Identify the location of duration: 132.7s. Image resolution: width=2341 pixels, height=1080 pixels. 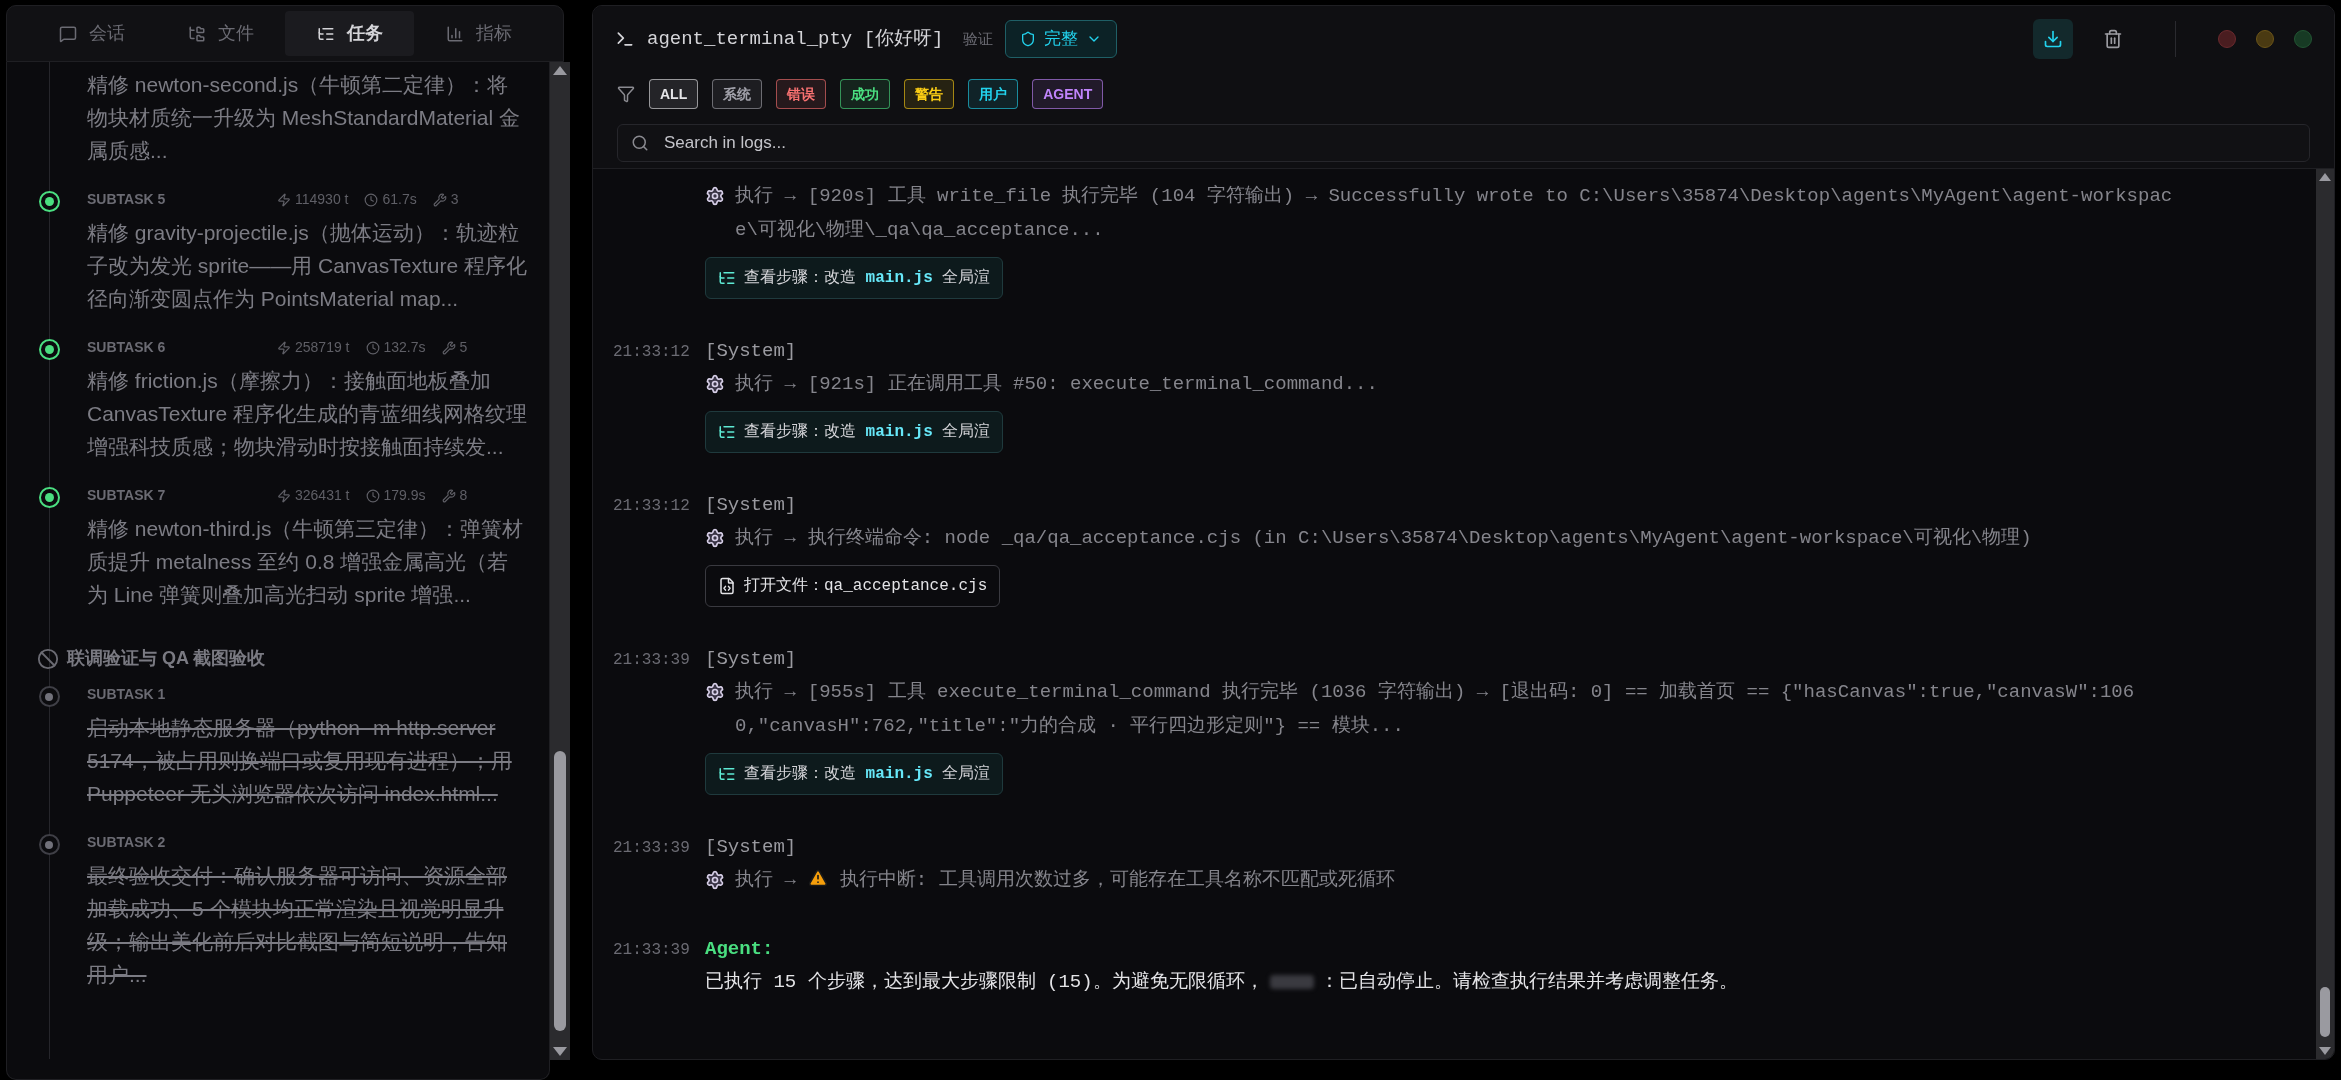
(404, 347).